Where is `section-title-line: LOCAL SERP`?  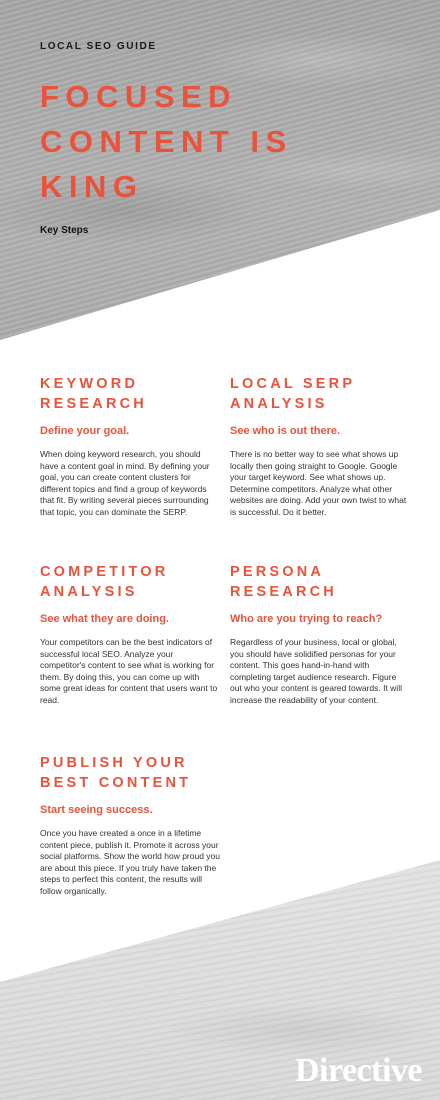
section-title-line: LOCAL SERP is located at coordinates (293, 384).